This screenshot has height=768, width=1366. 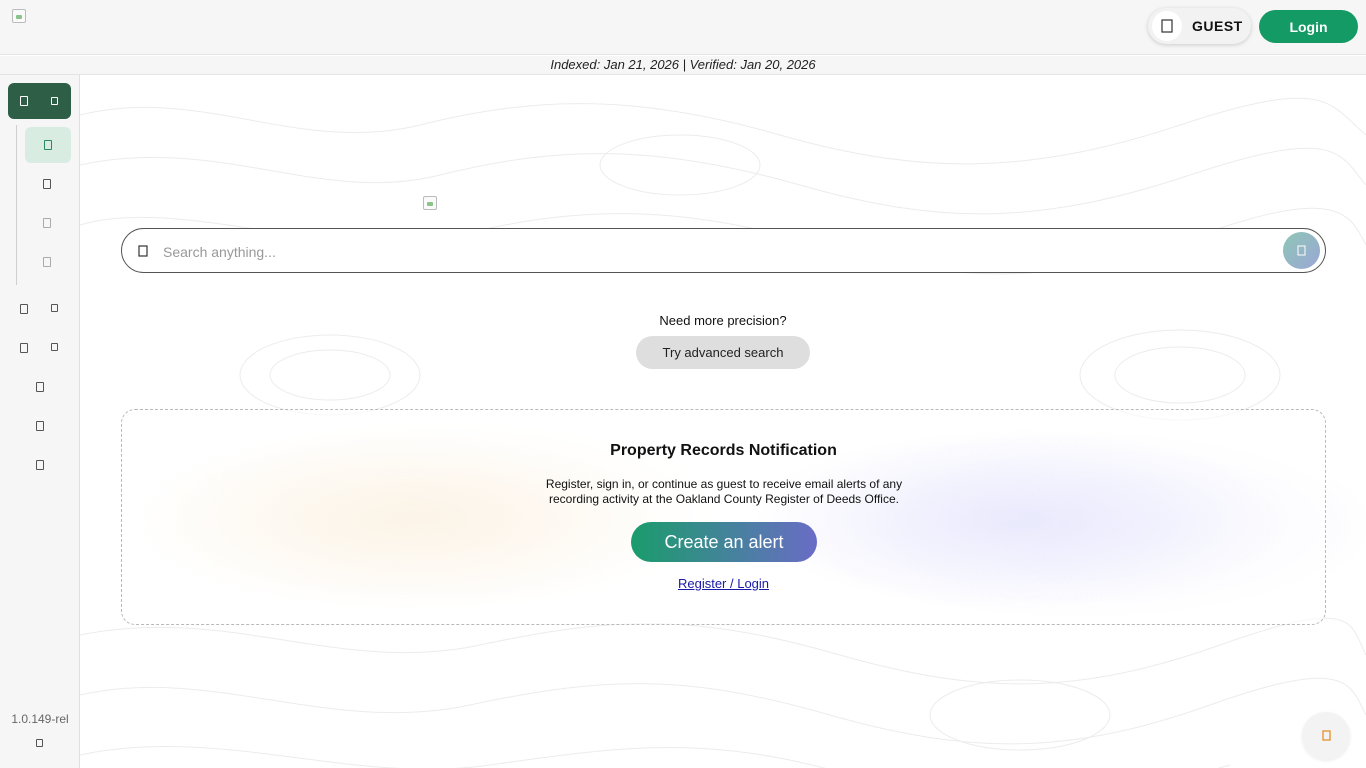 What do you see at coordinates (47, 184) in the screenshot?
I see `sidebar-subitem-2-icon` at bounding box center [47, 184].